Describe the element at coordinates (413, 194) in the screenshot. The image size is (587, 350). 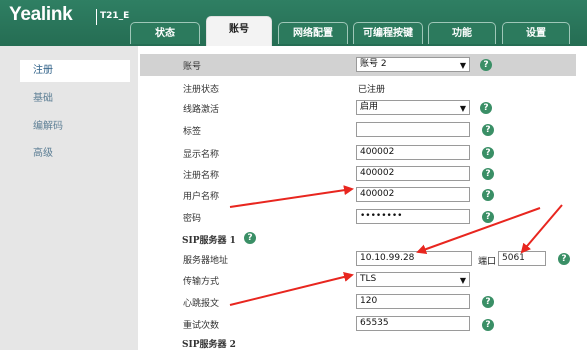
I see `user-name-input: 400002` at that location.